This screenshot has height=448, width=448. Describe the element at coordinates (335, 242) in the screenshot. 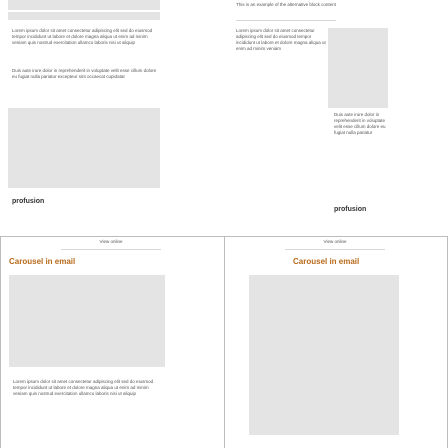

I see `bottom-right-caption: View online` at that location.